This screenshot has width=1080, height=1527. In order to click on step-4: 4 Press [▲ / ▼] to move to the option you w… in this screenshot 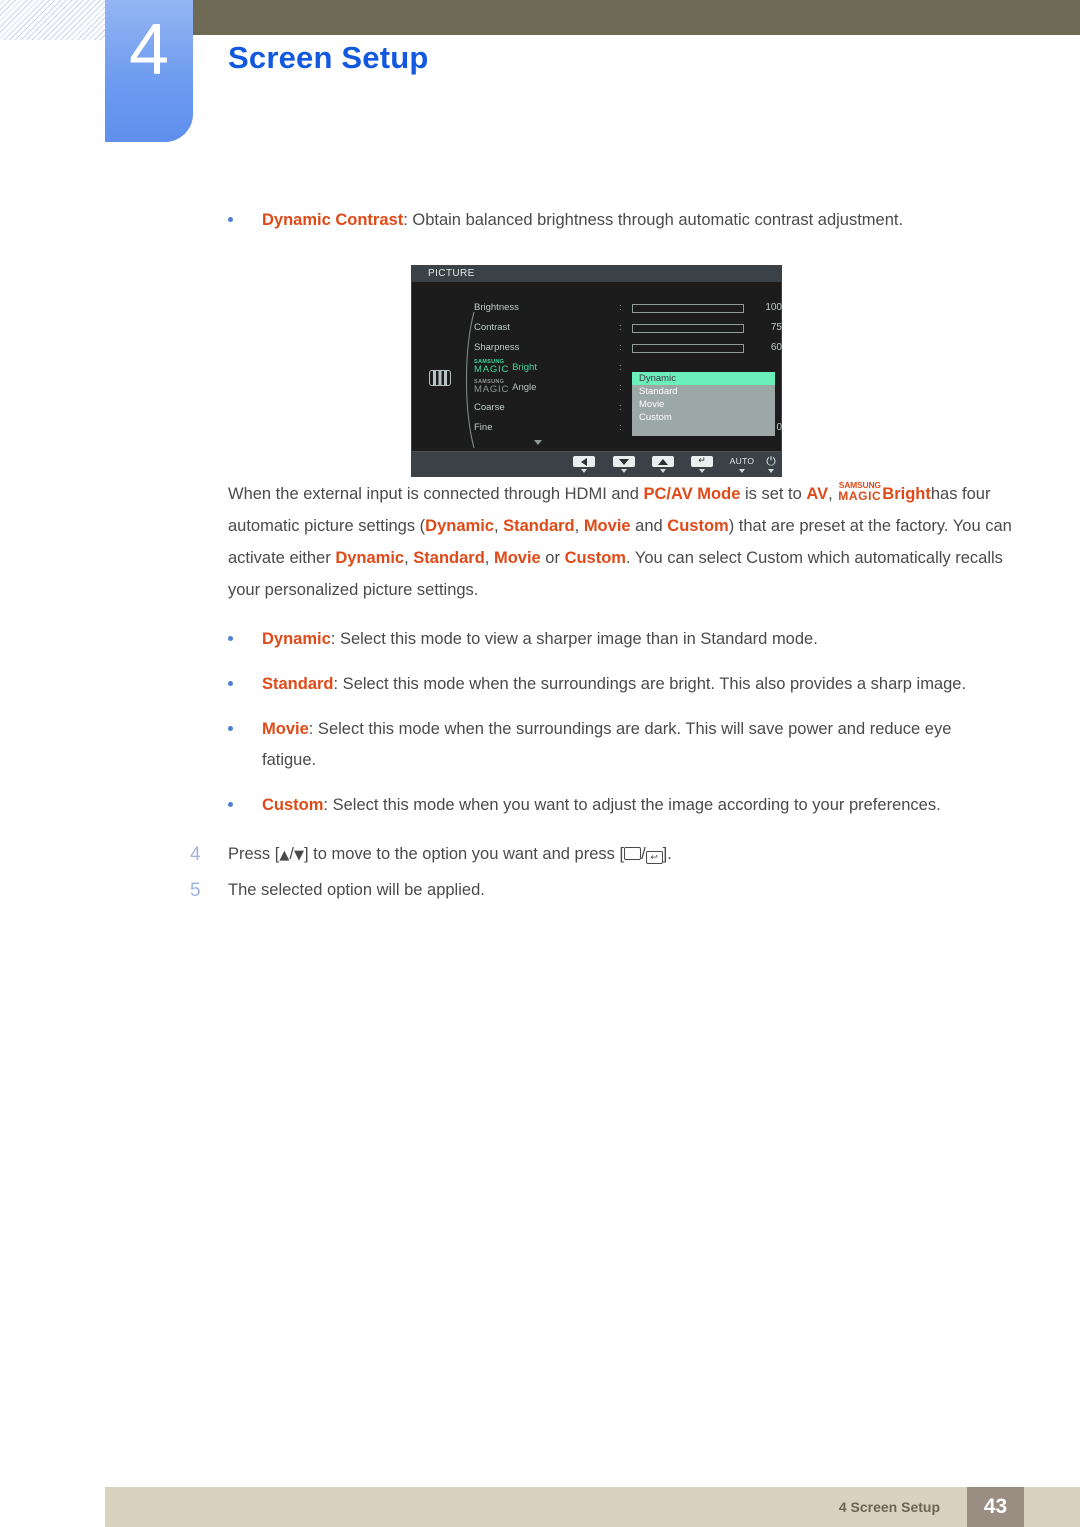, I will do `click(540, 855)`.